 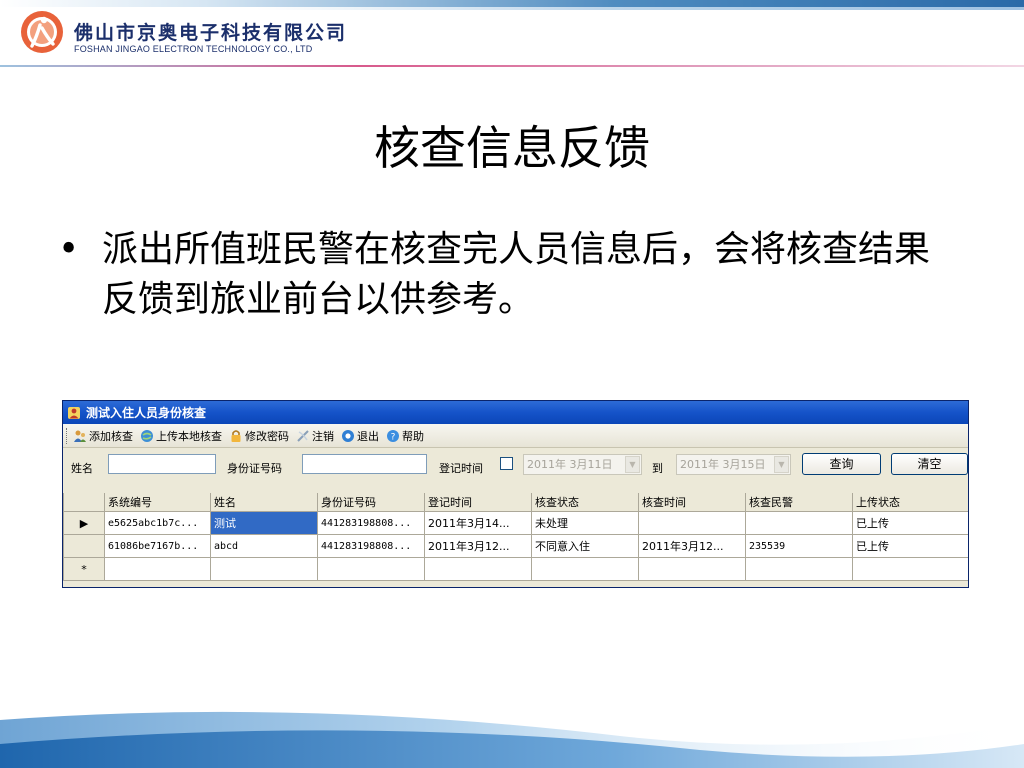 I want to click on table-cell: 235539, so click(x=799, y=546).